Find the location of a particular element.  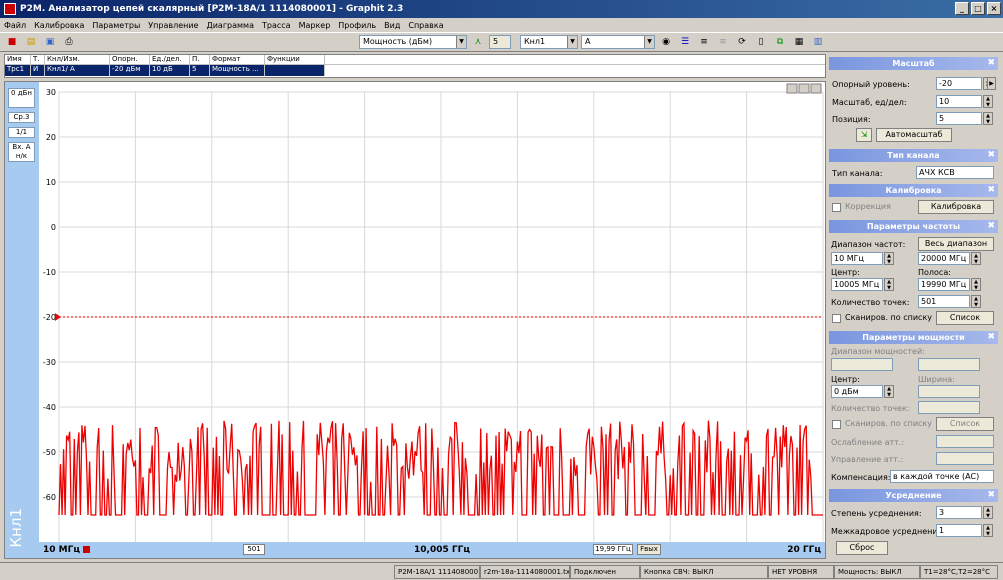

col-header: Т. is located at coordinates (38, 59).